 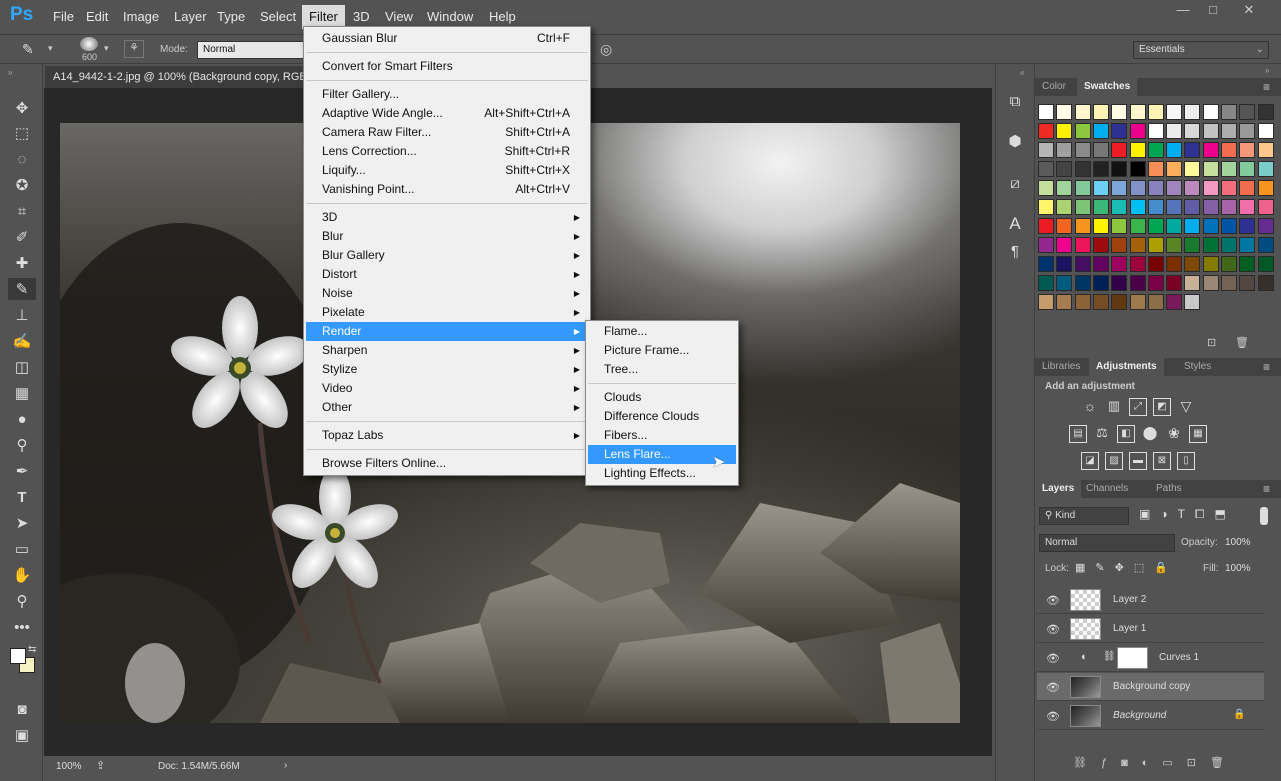 What do you see at coordinates (447, 312) in the screenshot?
I see `menu-item-pixelate: Pixelate ▶` at bounding box center [447, 312].